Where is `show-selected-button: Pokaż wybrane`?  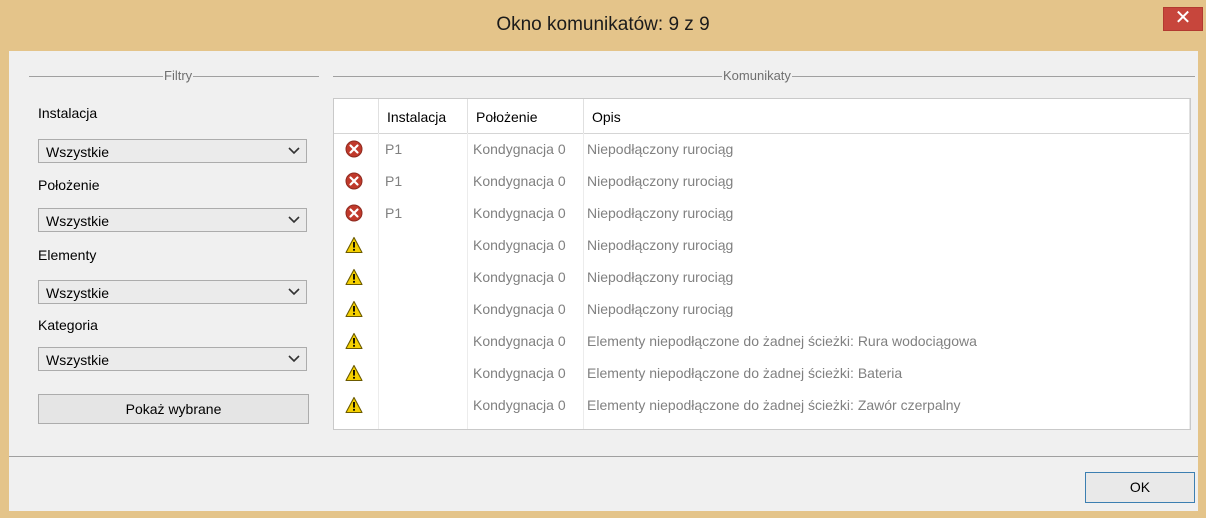
show-selected-button: Pokaż wybrane is located at coordinates (173, 409).